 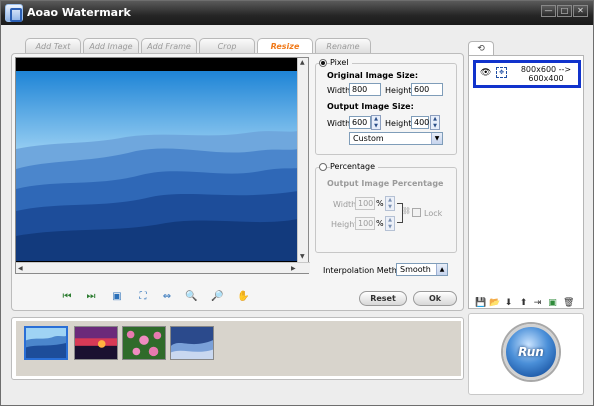 I want to click on thumbnail-strip, so click(x=237, y=348).